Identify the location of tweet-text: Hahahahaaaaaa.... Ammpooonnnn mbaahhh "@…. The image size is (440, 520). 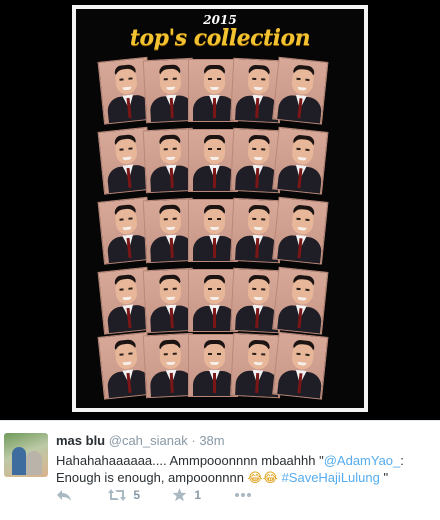
(246, 469).